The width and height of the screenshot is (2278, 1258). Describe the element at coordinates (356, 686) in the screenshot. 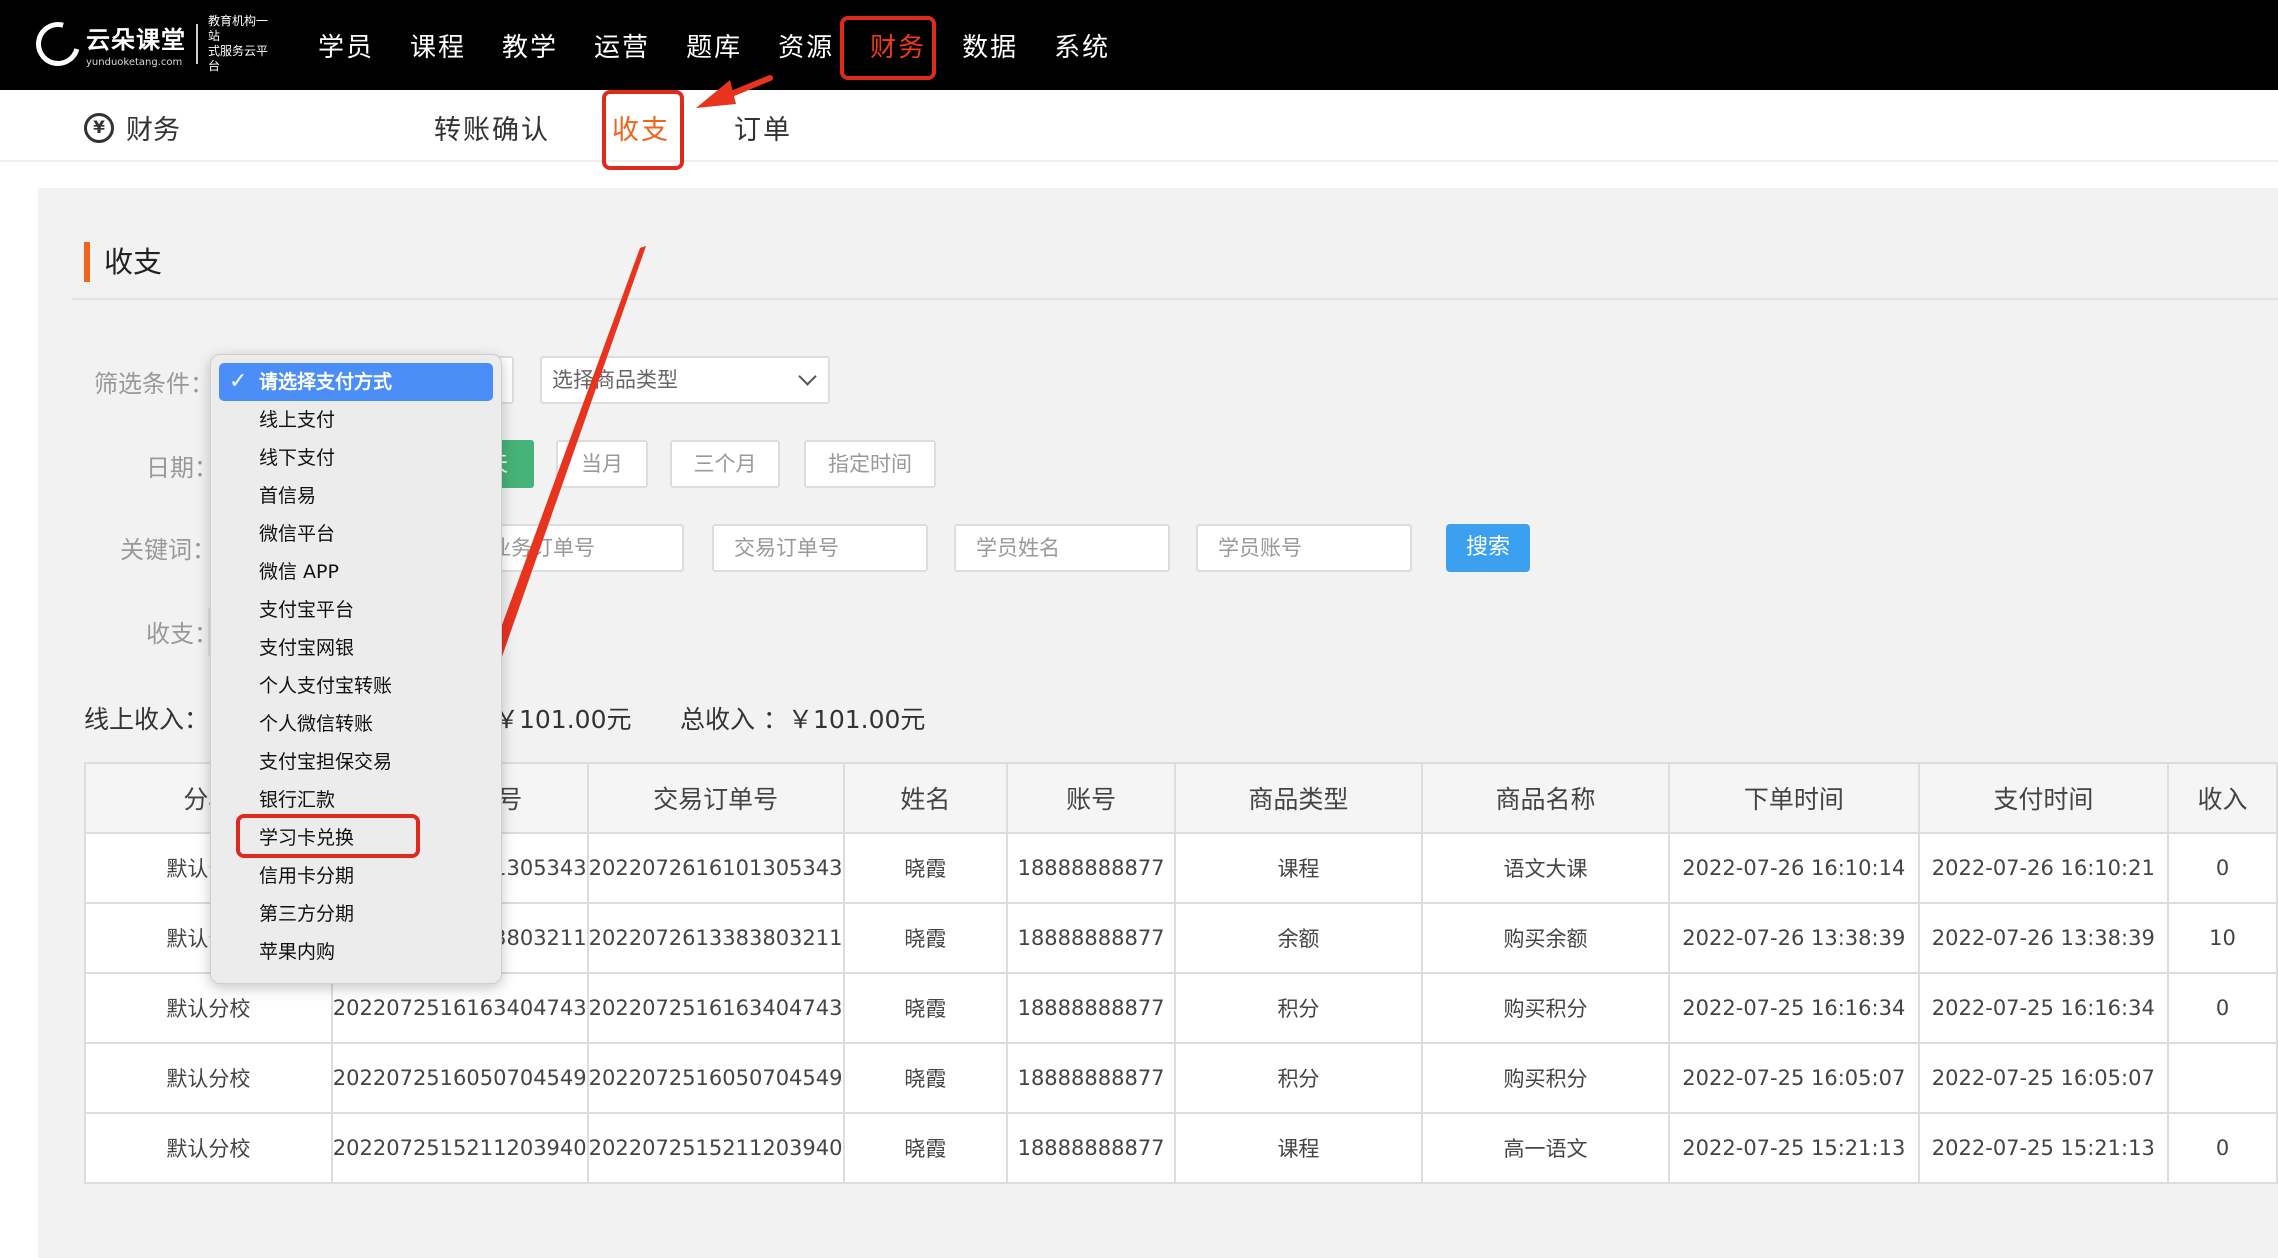

I see `dropdown-option: 个人支付宝转账` at that location.